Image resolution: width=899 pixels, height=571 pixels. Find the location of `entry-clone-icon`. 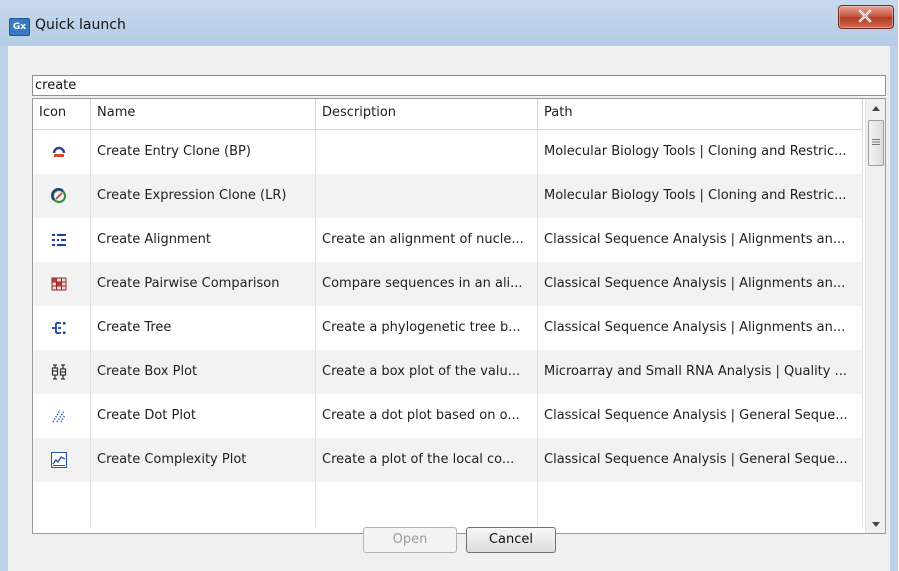

entry-clone-icon is located at coordinates (59, 151).